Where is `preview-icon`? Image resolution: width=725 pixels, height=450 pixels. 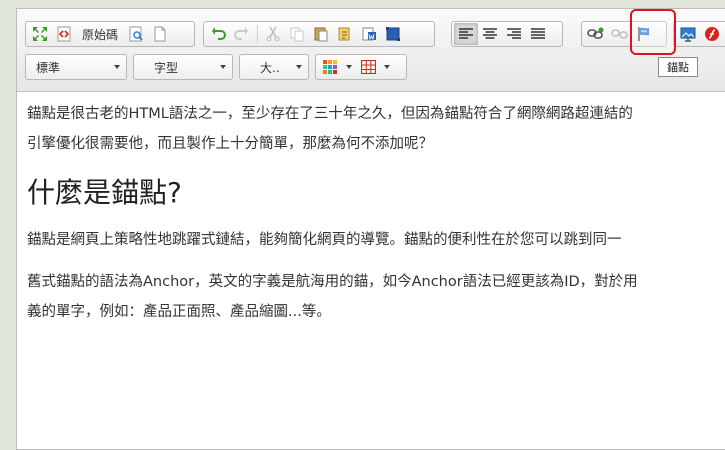
preview-icon is located at coordinates (136, 34).